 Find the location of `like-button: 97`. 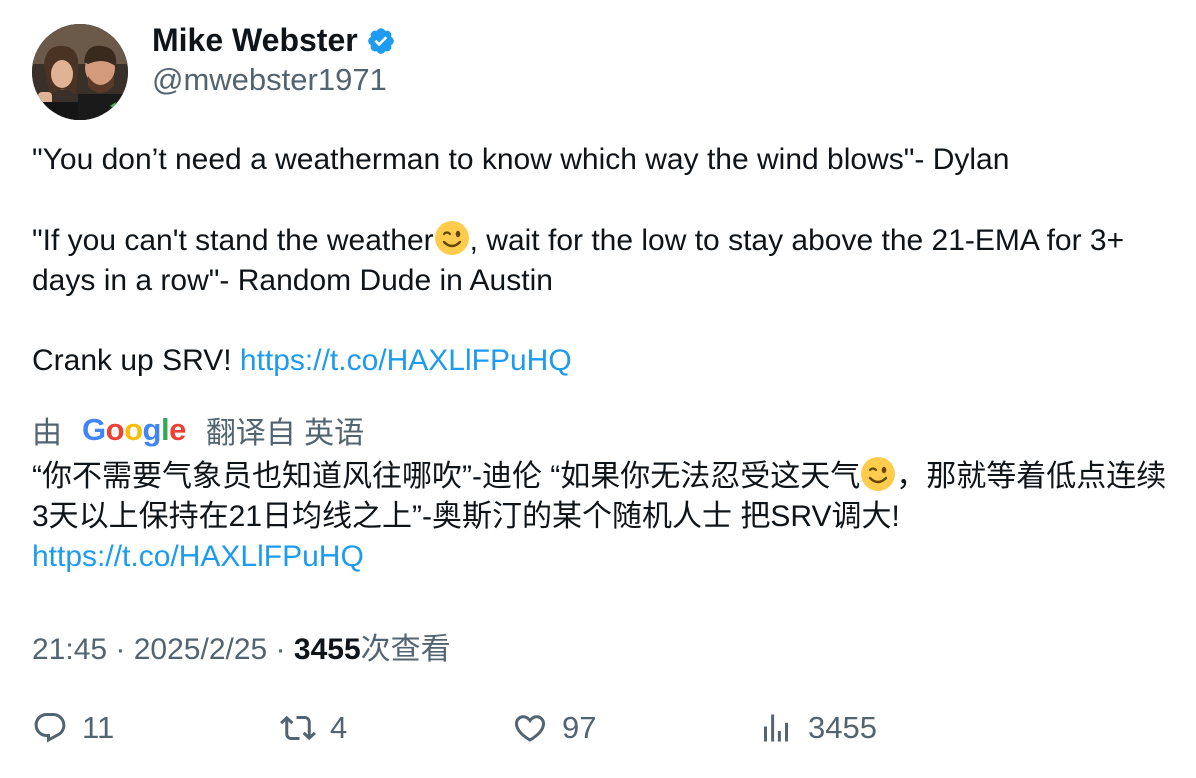

like-button: 97 is located at coordinates (554, 728).